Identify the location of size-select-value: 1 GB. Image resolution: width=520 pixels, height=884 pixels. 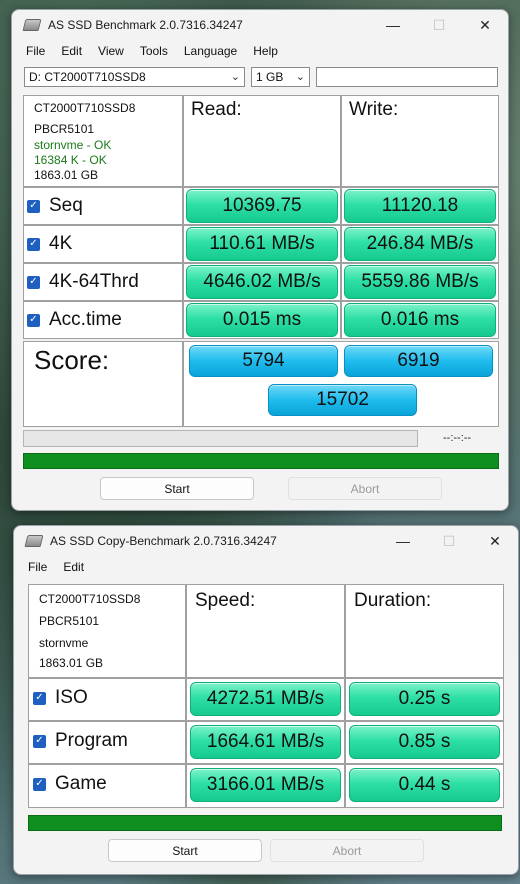
(270, 77).